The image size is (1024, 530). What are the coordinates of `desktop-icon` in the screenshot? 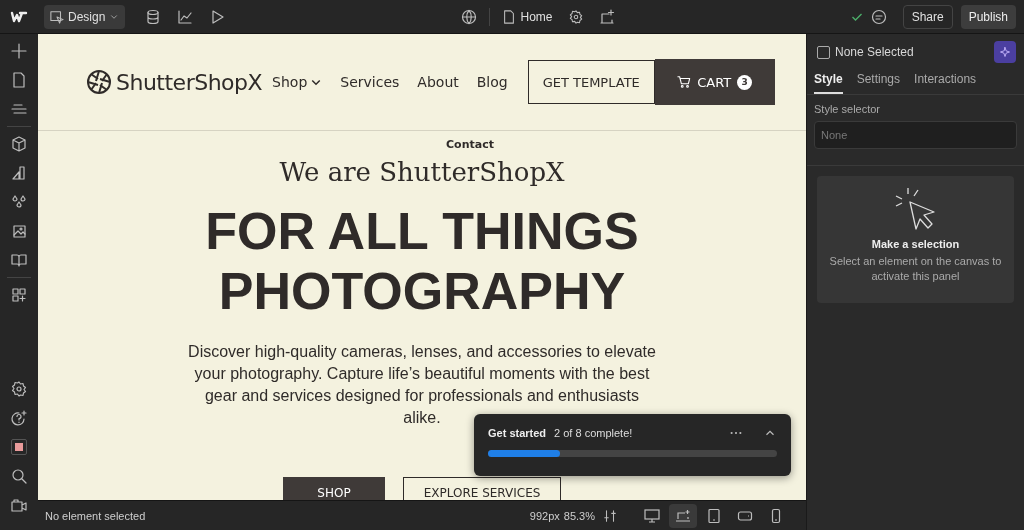 It's located at (652, 515).